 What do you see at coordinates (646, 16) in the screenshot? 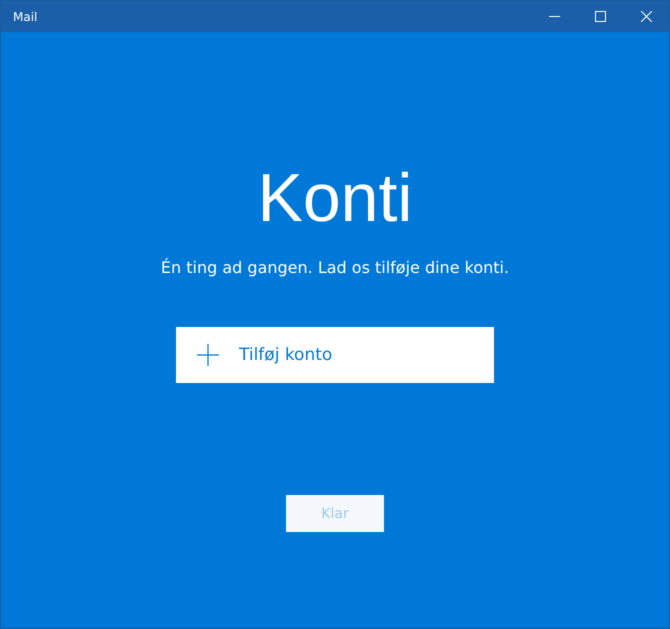
I see `close-icon` at bounding box center [646, 16].